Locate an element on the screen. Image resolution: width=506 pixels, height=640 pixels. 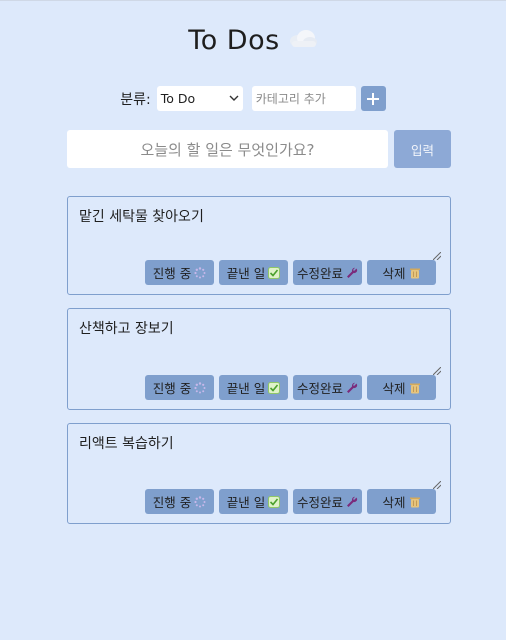
category-row: 분류: To Do 카테고리 추가 is located at coordinates (253, 98).